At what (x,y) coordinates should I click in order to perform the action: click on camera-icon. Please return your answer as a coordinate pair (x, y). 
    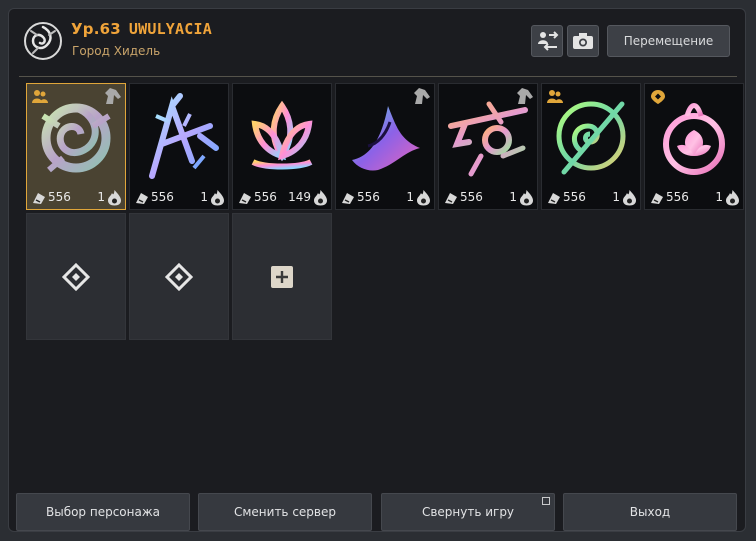
    Looking at the image, I should click on (583, 41).